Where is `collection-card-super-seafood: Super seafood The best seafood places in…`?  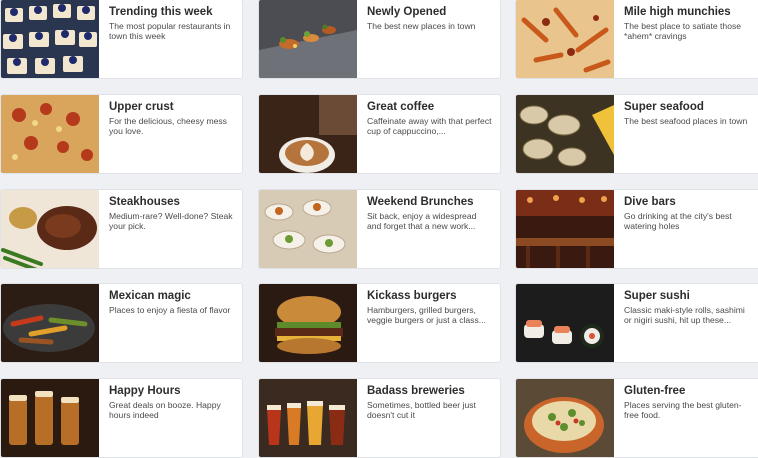
collection-card-super-seafood: Super seafood The best seafood places in… is located at coordinates (636, 134).